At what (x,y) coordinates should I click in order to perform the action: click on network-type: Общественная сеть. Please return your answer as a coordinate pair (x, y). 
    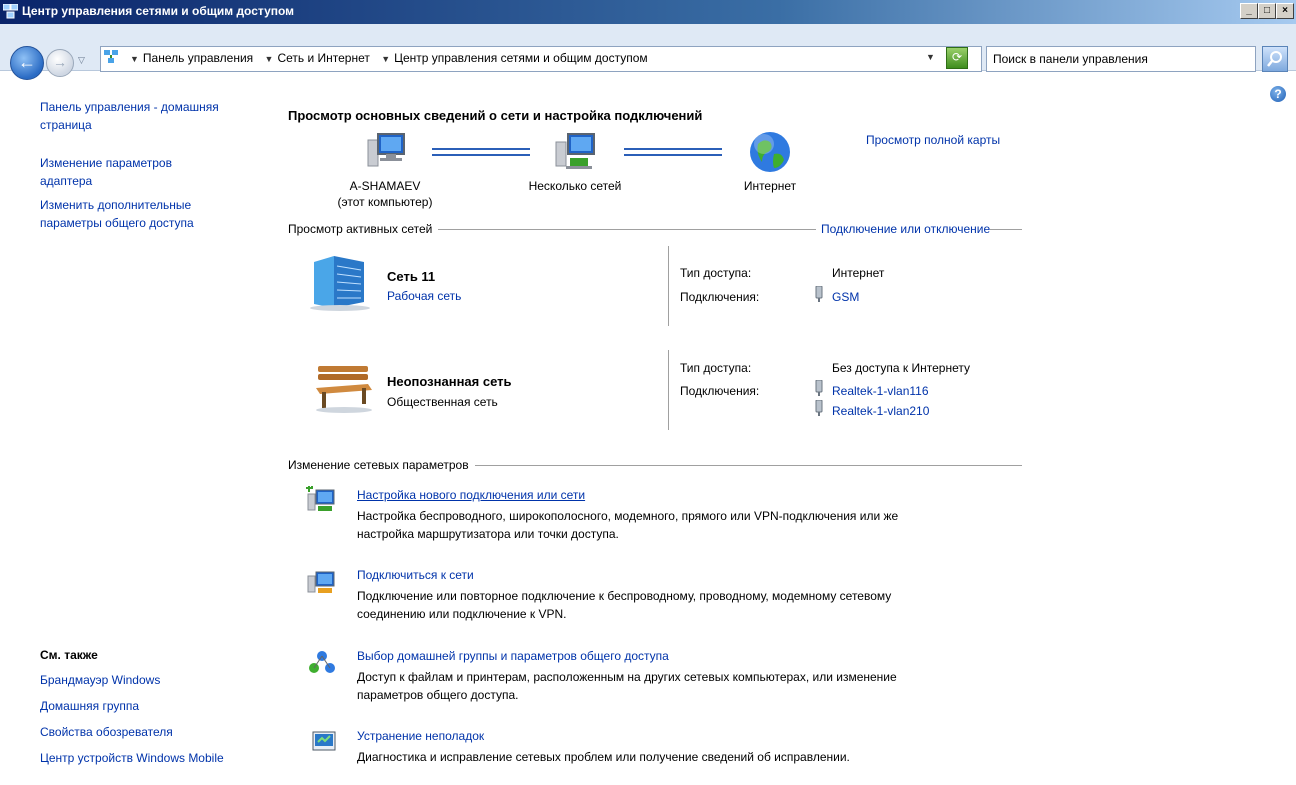
    Looking at the image, I should click on (442, 402).